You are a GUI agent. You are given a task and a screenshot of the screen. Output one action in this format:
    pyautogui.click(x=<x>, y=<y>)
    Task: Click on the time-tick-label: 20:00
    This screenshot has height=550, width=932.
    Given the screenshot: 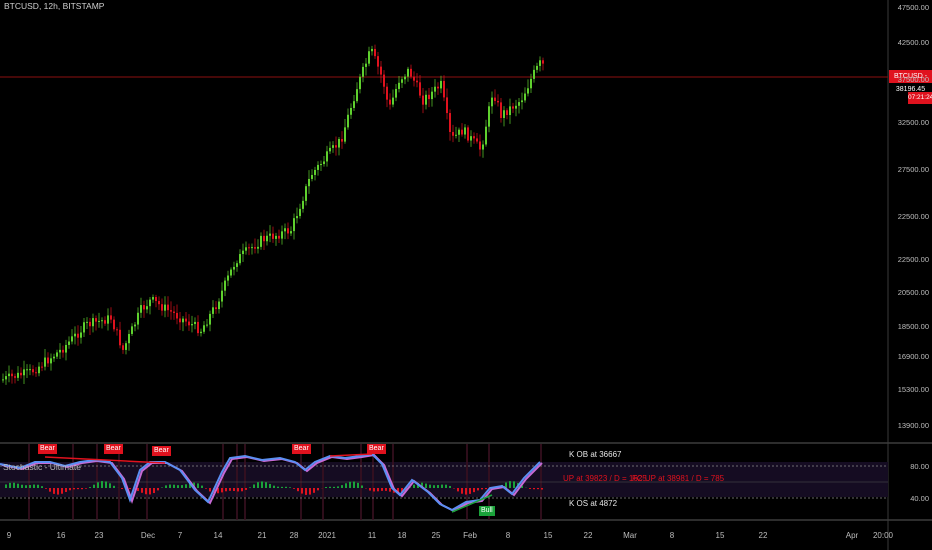 What is the action you would take?
    pyautogui.click(x=883, y=535)
    